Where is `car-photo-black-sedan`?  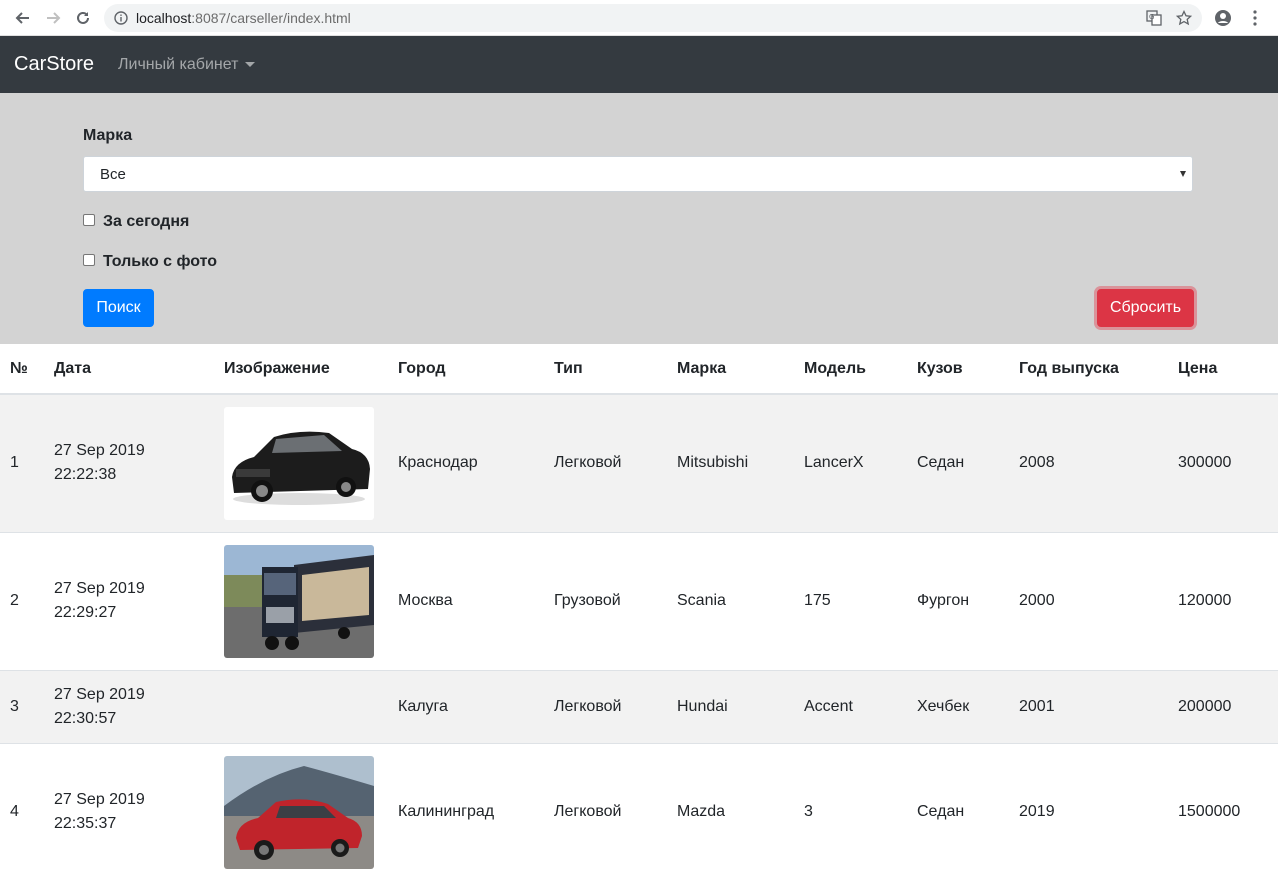 car-photo-black-sedan is located at coordinates (299, 463).